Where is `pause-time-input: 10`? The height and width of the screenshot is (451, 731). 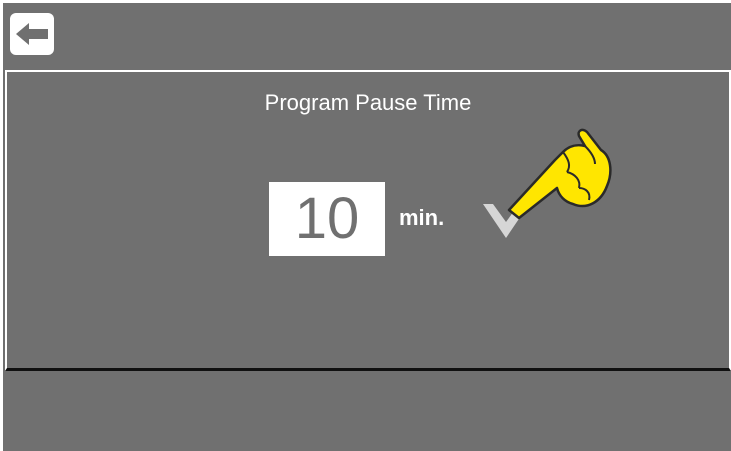
pause-time-input: 10 is located at coordinates (327, 219).